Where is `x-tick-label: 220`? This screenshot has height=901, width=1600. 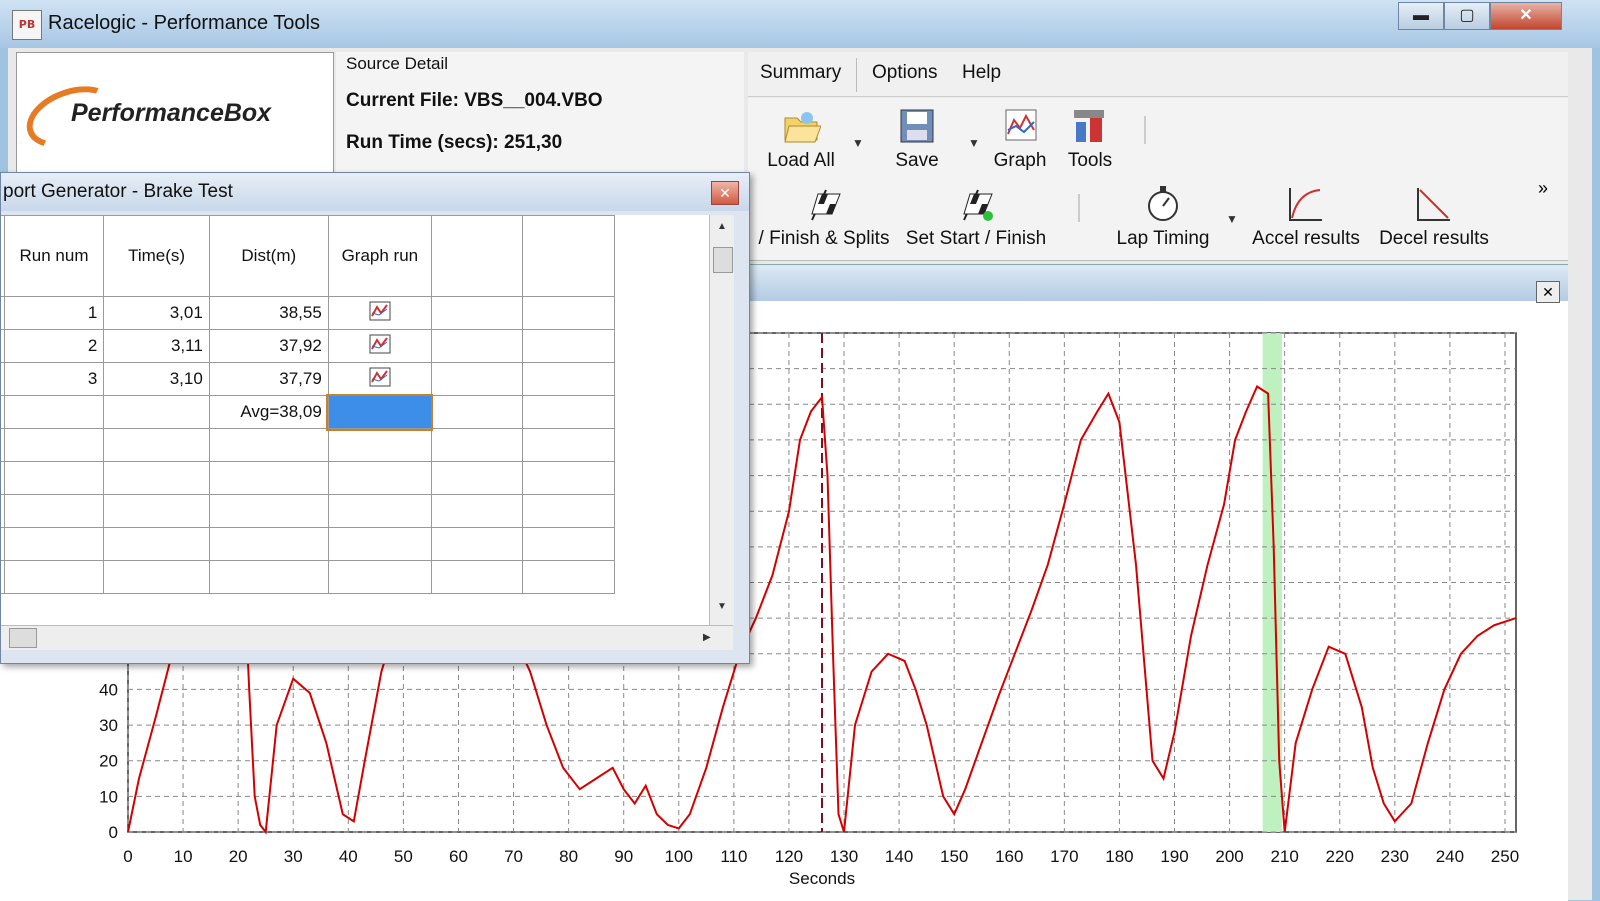 x-tick-label: 220 is located at coordinates (1340, 856).